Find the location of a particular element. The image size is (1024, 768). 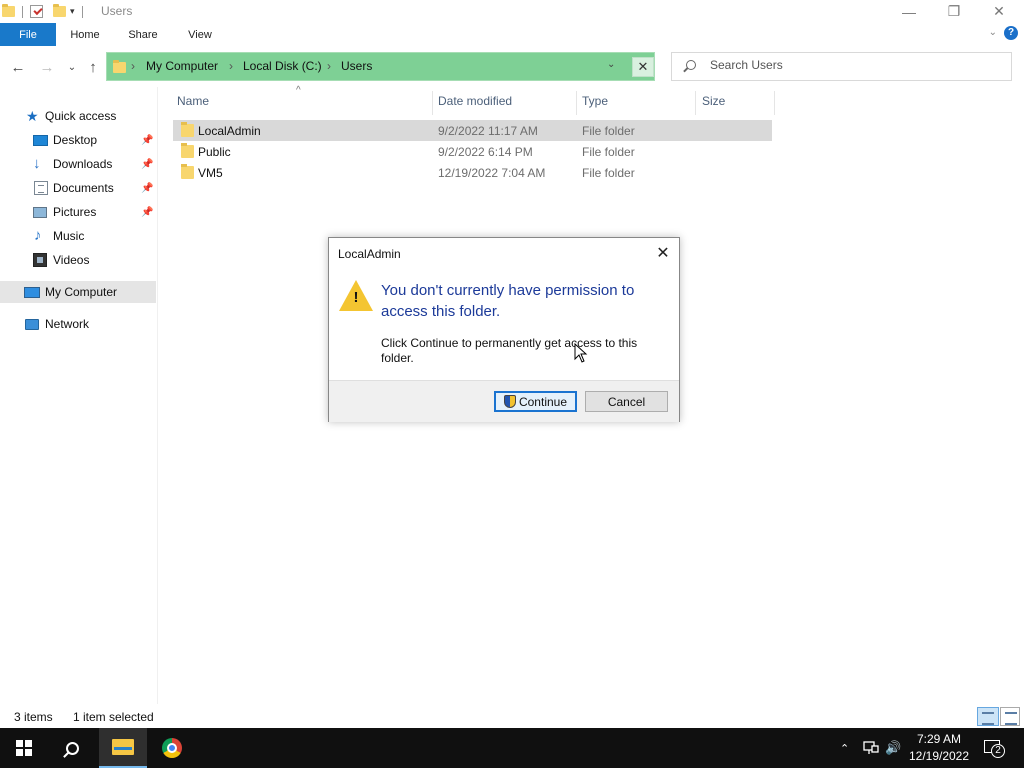

file-name: VM5 is located at coordinates (210, 173).